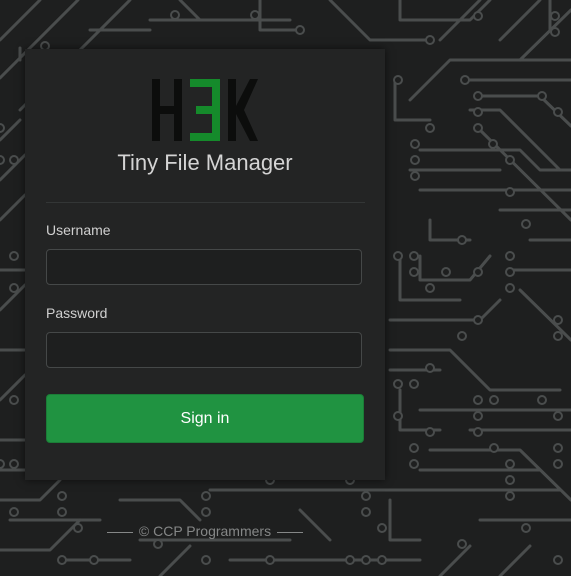 The height and width of the screenshot is (576, 571). I want to click on footer-dash-right, so click(290, 532).